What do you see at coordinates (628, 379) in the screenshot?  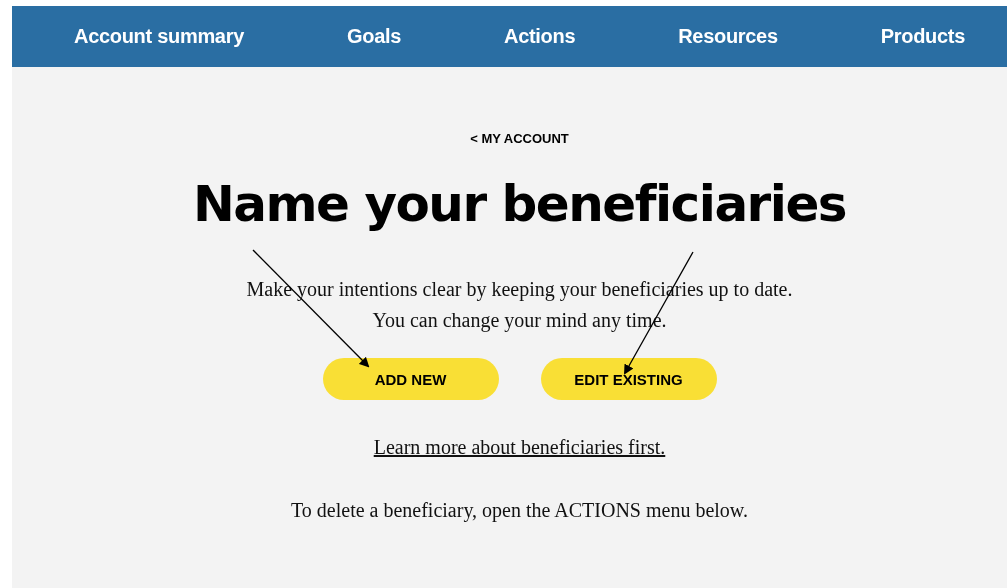 I see `action-button: EDIT EXISTING` at bounding box center [628, 379].